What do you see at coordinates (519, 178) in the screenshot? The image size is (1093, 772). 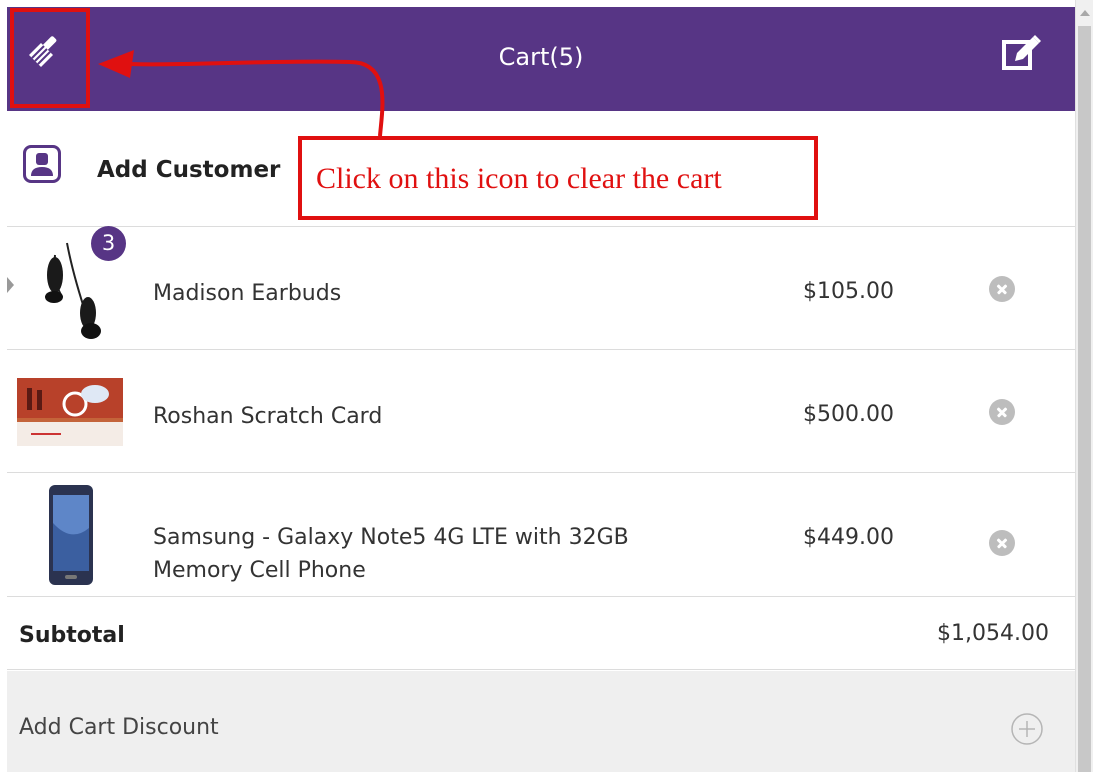 I see `annotation-text: Click on this icon to clear the cart` at bounding box center [519, 178].